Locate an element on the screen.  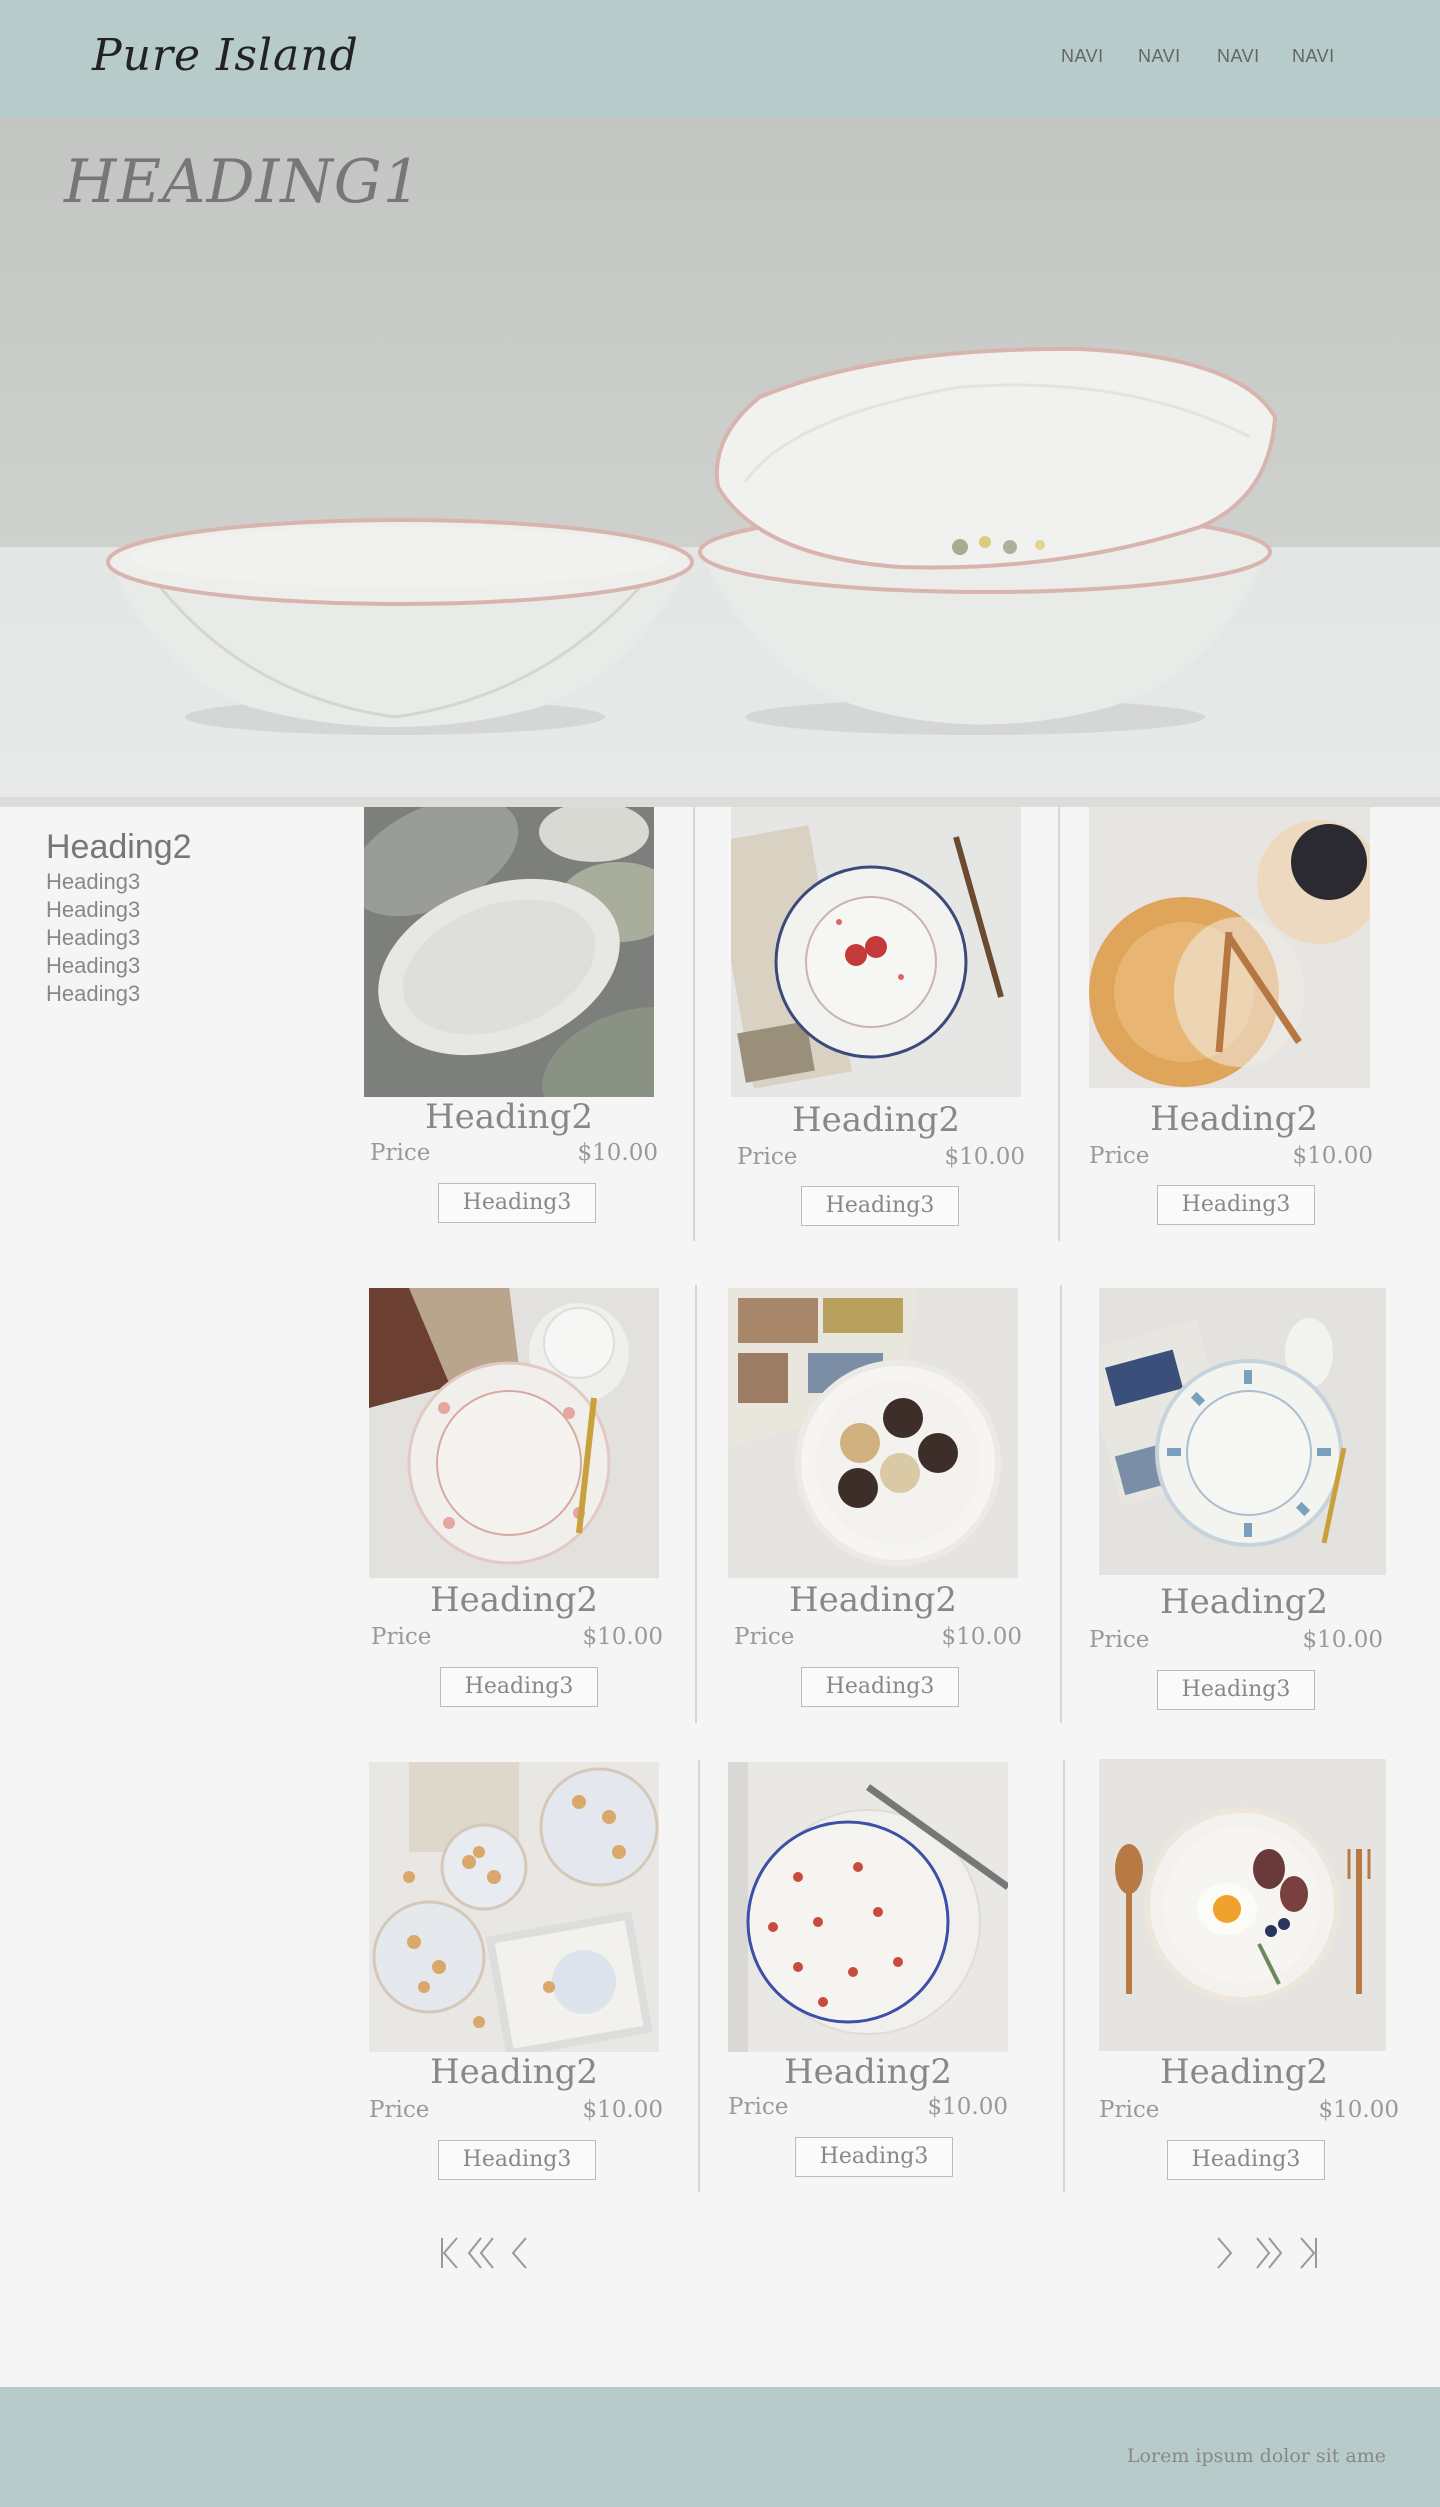
sidebar-item-5: Heading3 is located at coordinates (119, 994).